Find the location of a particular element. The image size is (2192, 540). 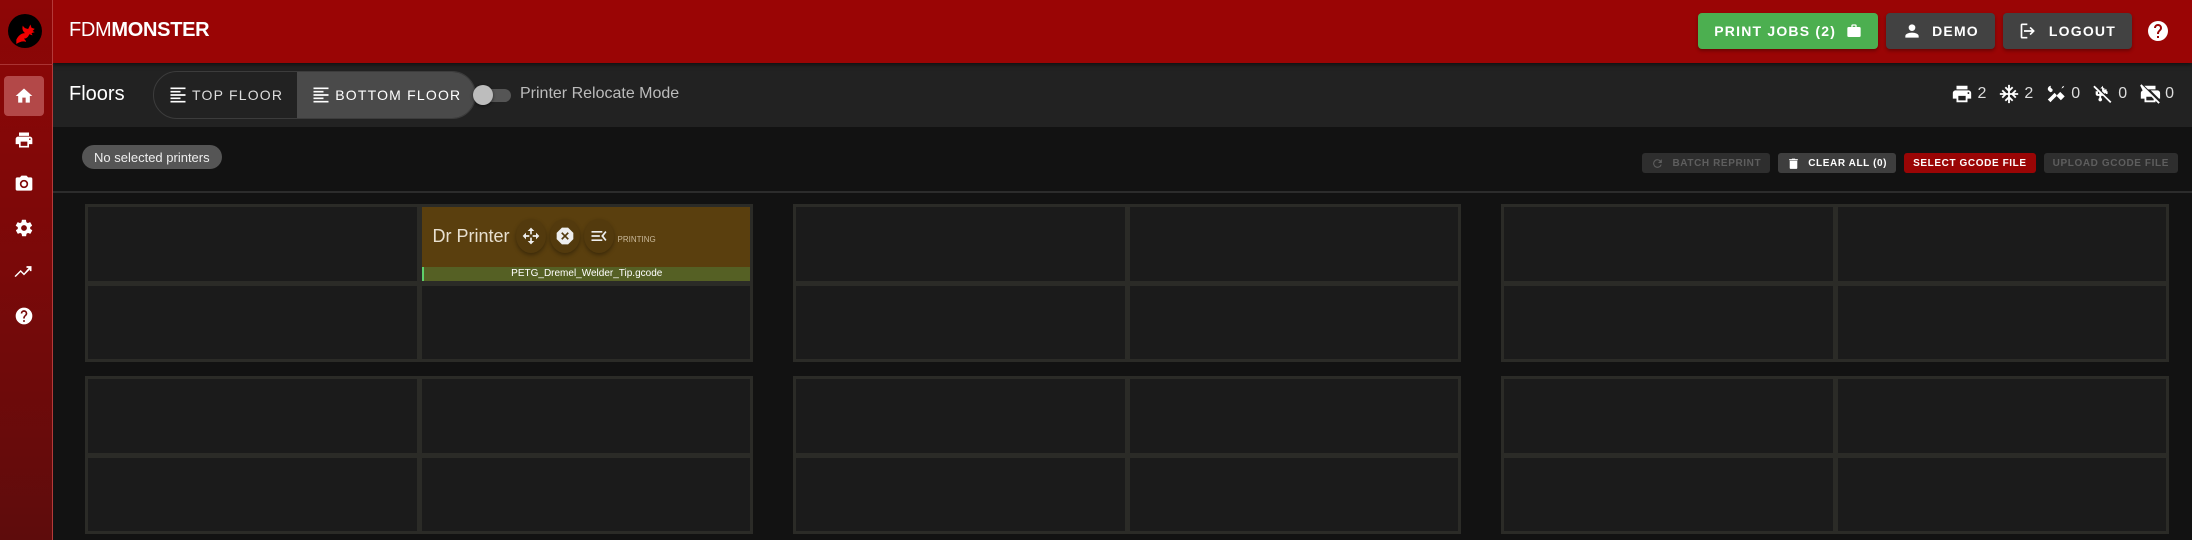

stat-disconnected: 0 is located at coordinates (2109, 94).